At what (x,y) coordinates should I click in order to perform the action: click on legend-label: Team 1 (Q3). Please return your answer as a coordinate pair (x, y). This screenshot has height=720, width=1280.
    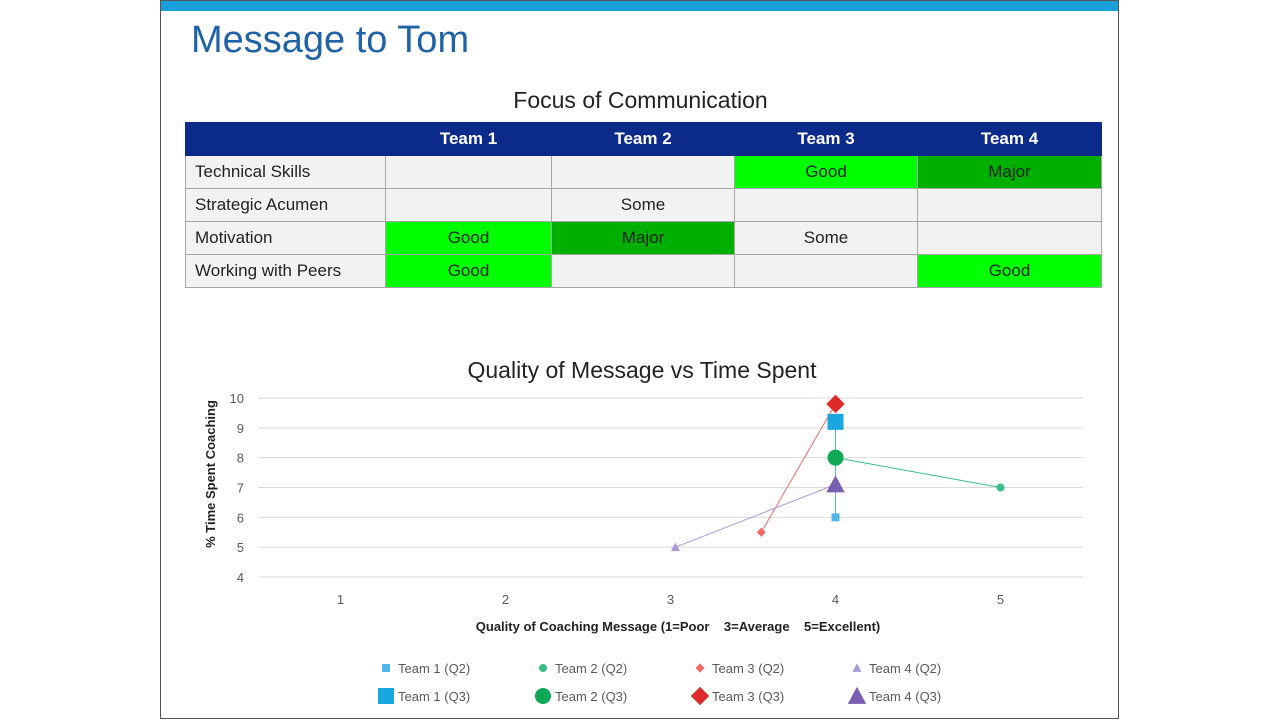
    Looking at the image, I should click on (434, 696).